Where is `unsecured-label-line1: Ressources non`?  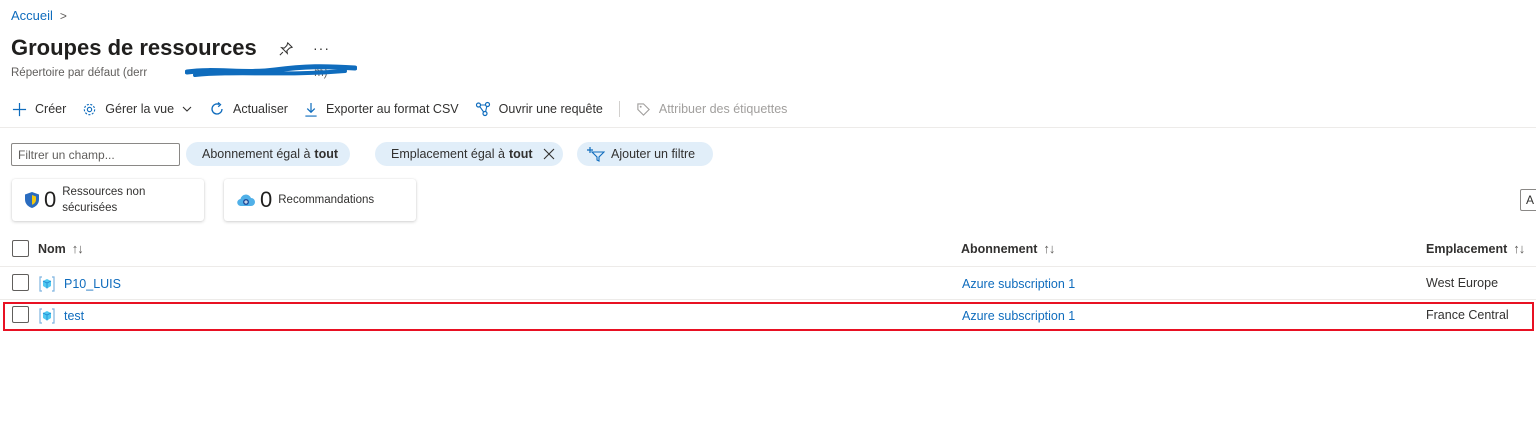
unsecured-label-line1: Ressources non is located at coordinates (104, 192).